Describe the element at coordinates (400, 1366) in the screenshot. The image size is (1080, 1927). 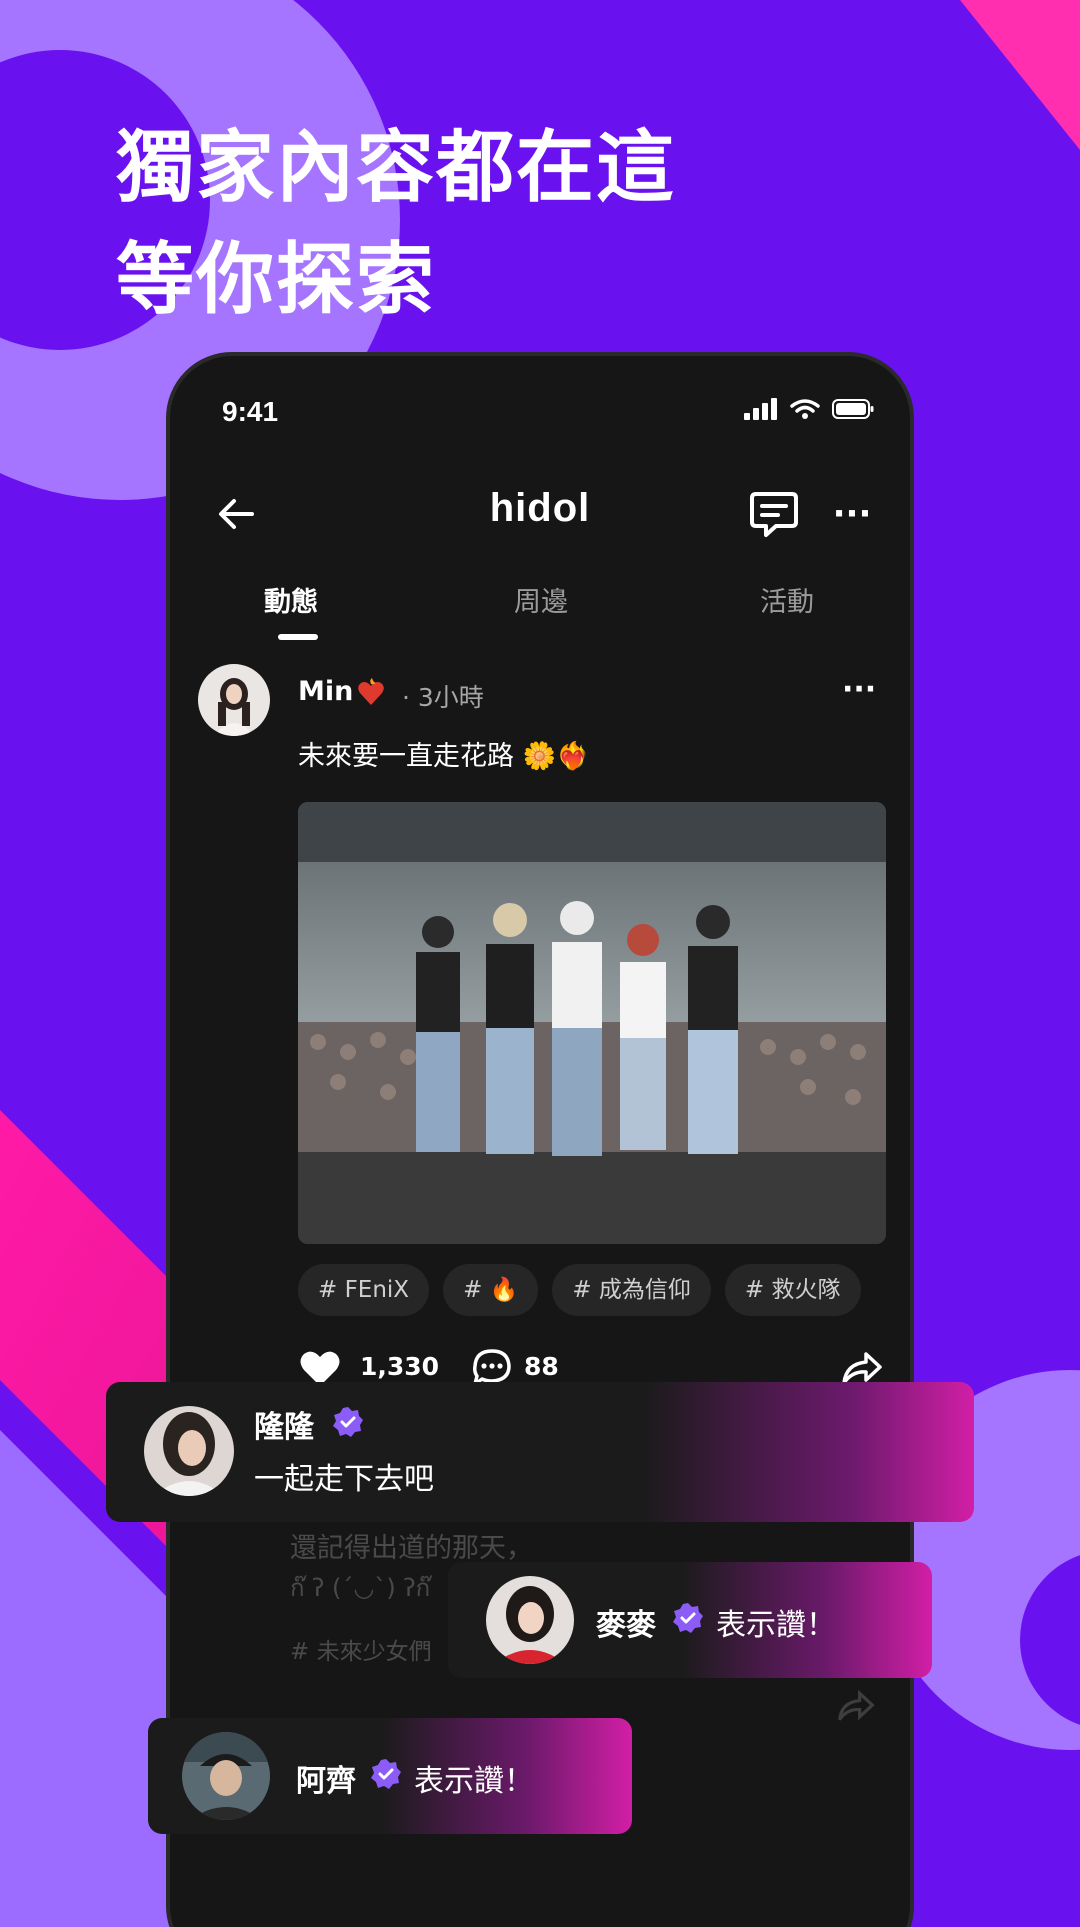
I see `like-count: 1,330` at that location.